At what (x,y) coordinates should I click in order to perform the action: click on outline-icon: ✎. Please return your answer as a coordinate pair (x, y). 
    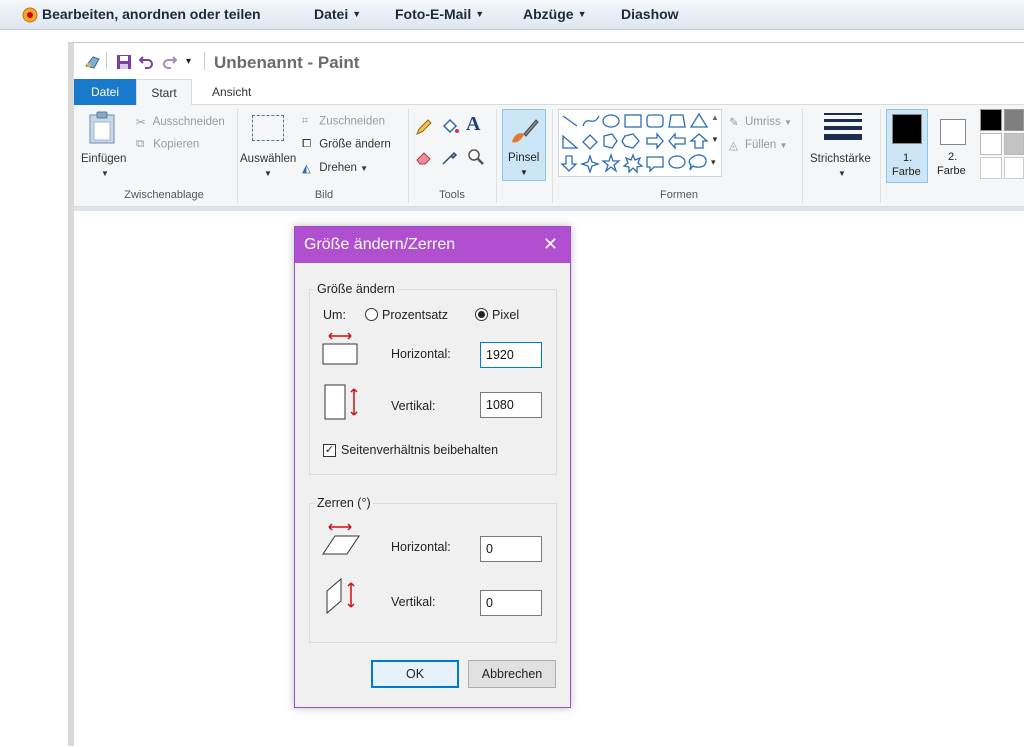
    Looking at the image, I should click on (734, 123).